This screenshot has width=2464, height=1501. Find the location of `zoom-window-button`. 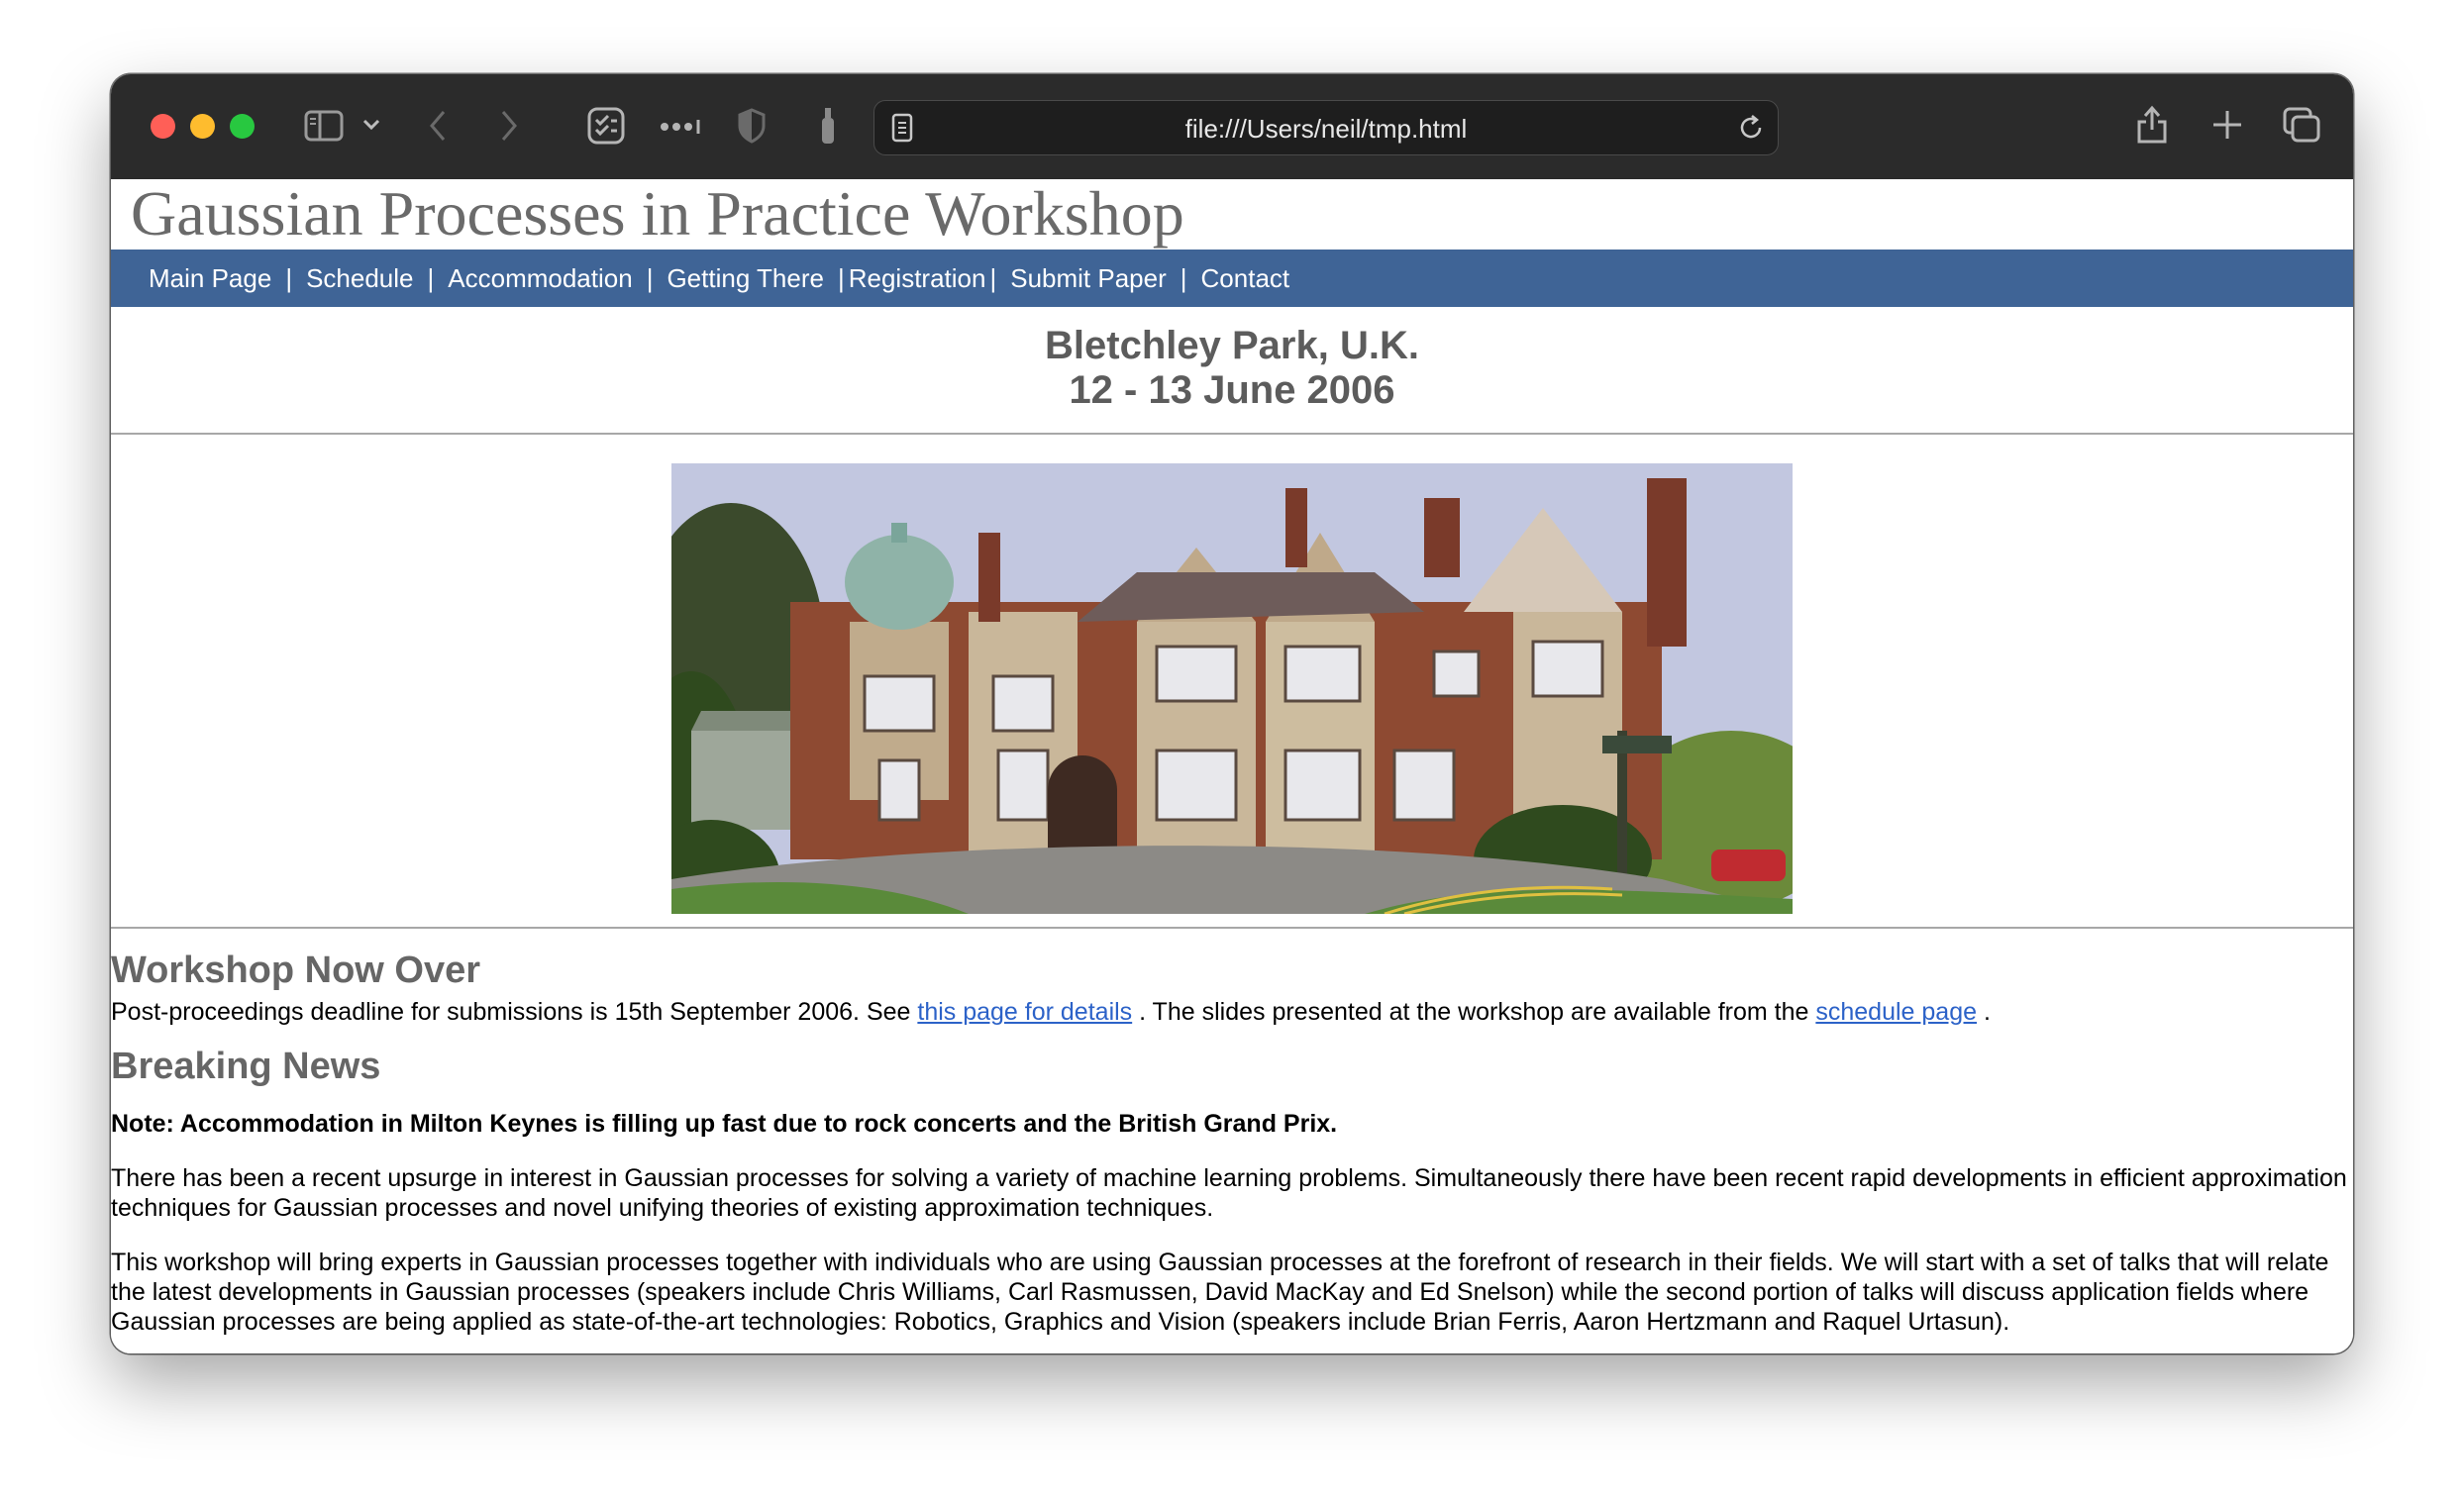

zoom-window-button is located at coordinates (242, 126).